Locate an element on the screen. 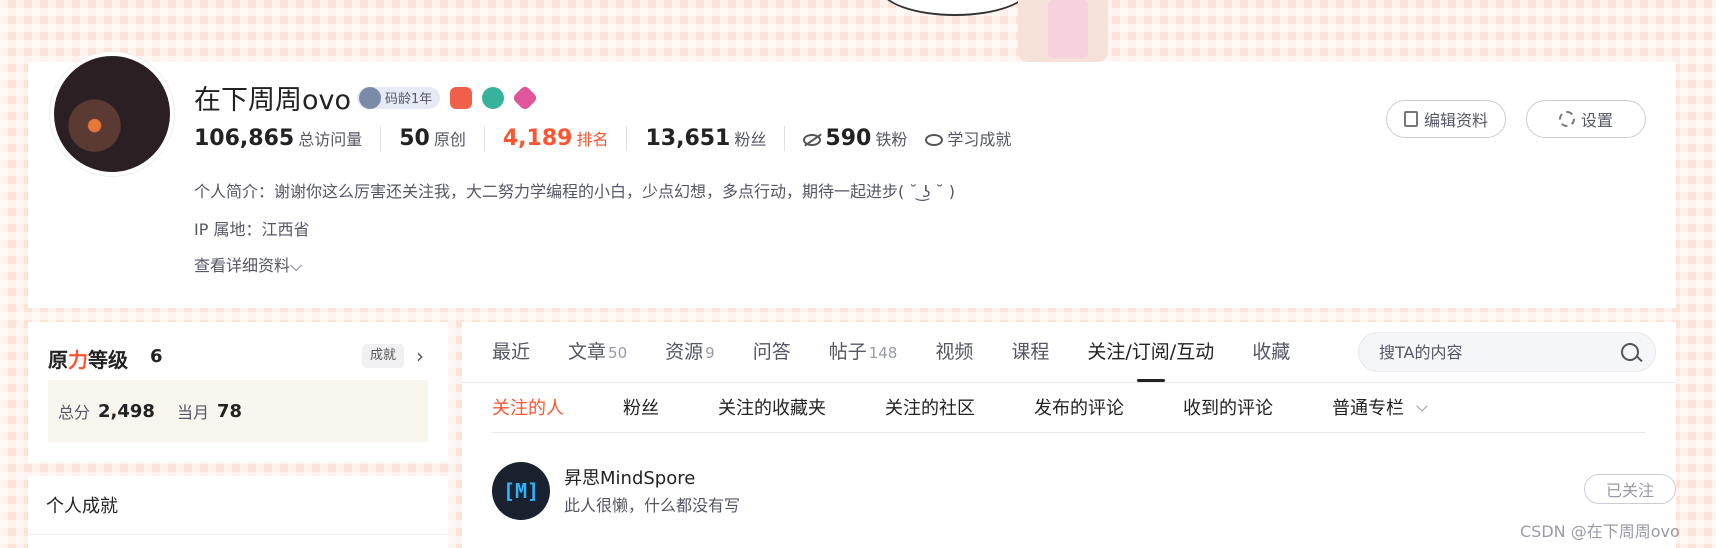 This screenshot has width=1716, height=548. subtab-posted-comments: 发布的评论 is located at coordinates (1079, 407).